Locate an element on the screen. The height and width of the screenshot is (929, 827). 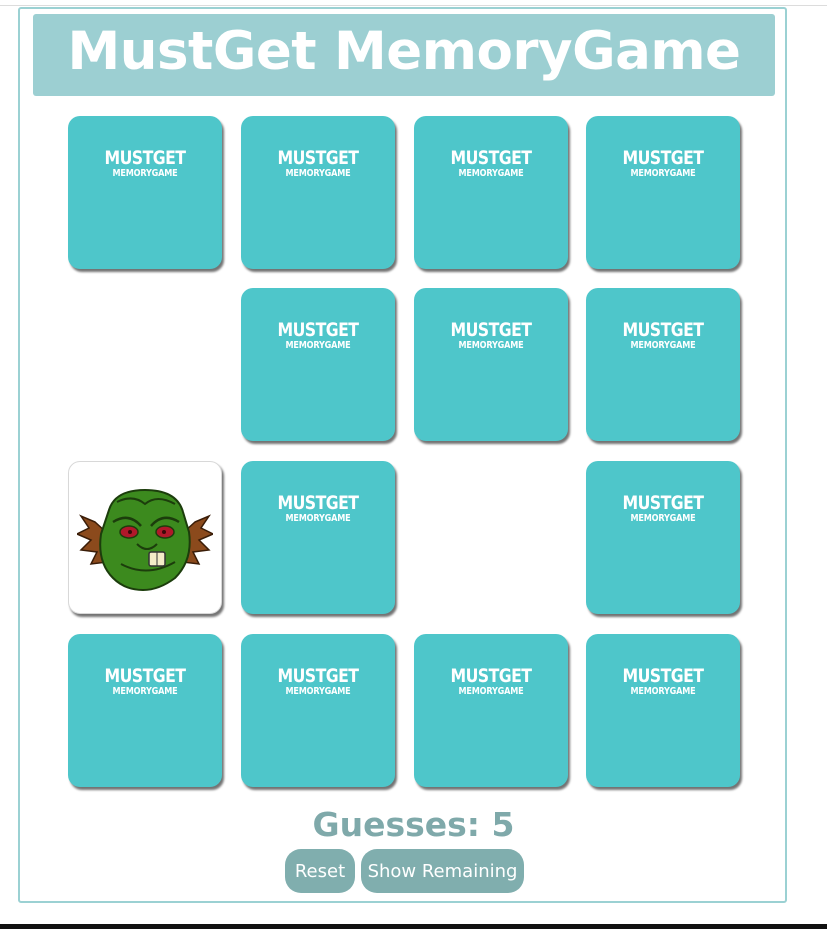
green-goblin-face-icon is located at coordinates (145, 539).